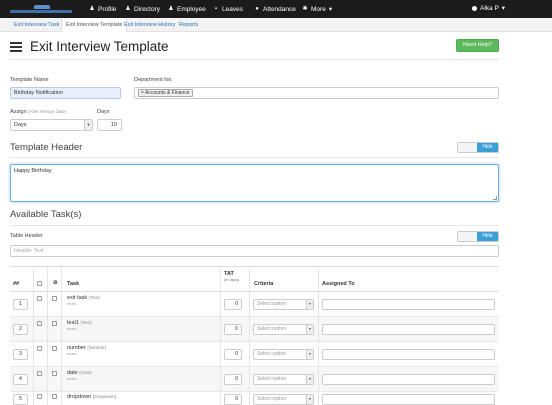 This screenshot has height=405, width=552. I want to click on nav-employee: ♟ Employee, so click(187, 9).